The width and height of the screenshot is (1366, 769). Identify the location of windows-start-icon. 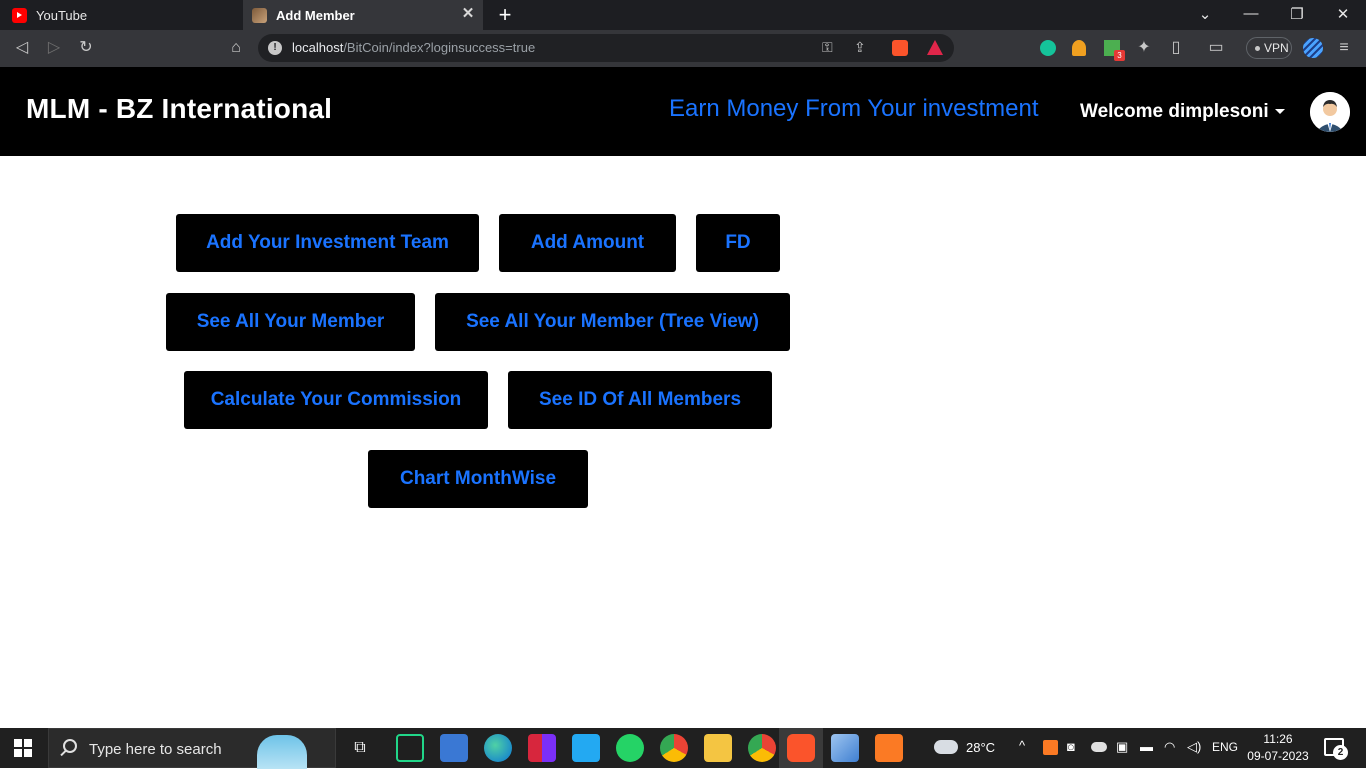
(23, 748).